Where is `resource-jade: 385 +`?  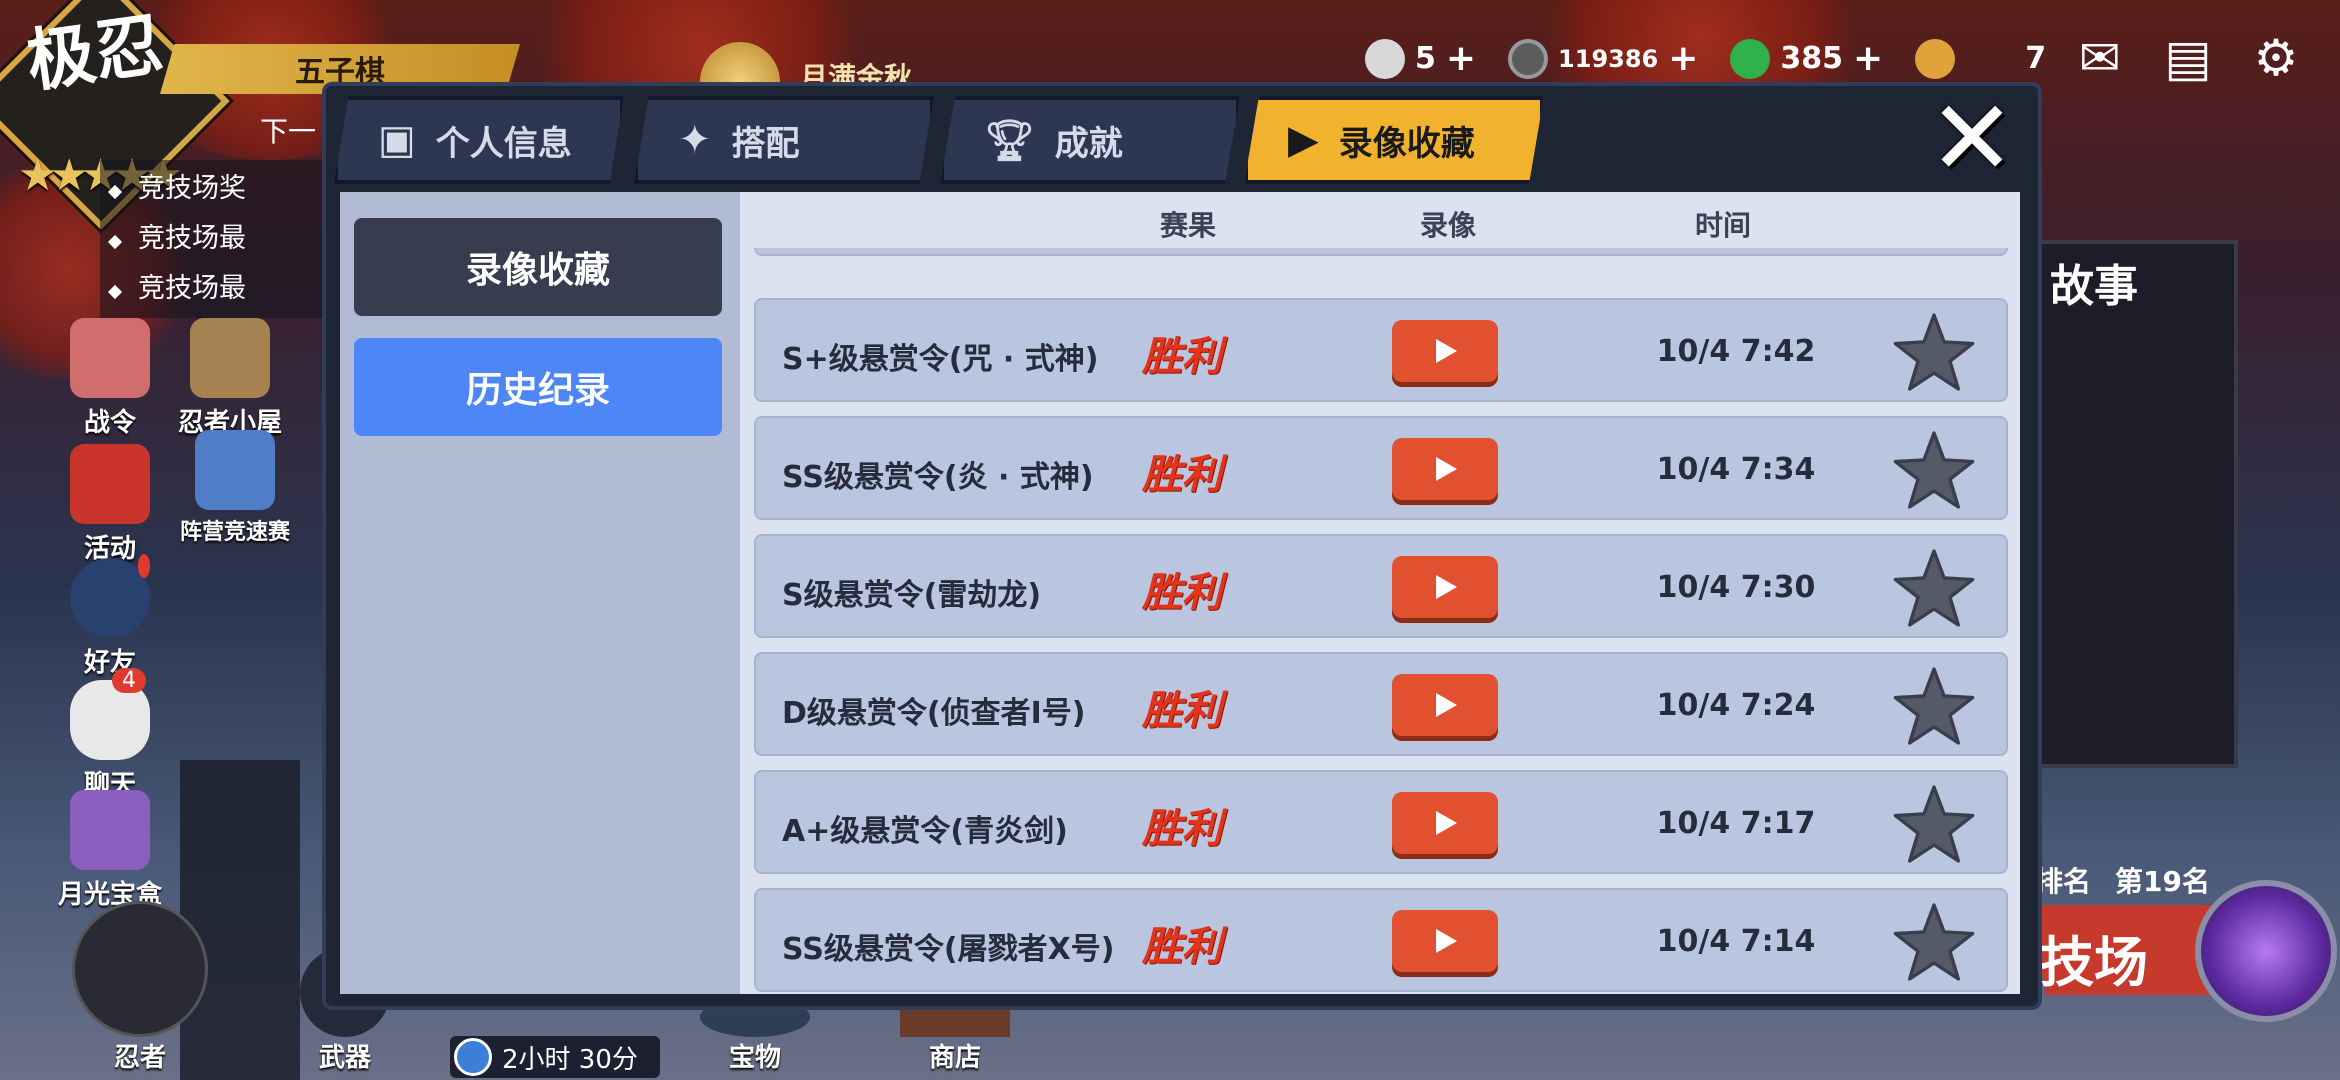
resource-jade: 385 + is located at coordinates (1806, 58).